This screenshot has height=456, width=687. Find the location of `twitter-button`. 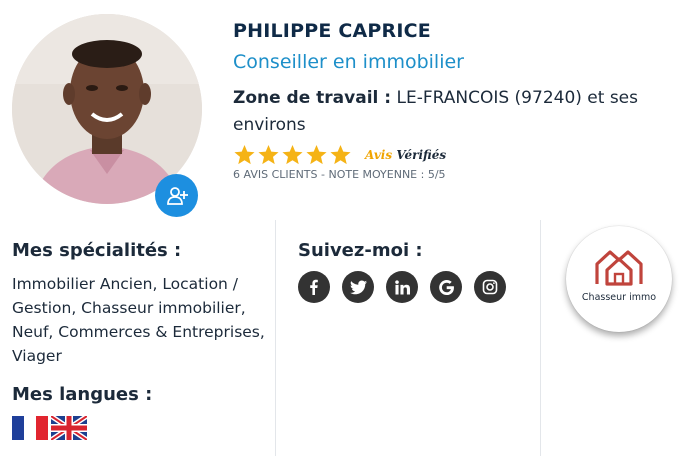

twitter-button is located at coordinates (358, 287).